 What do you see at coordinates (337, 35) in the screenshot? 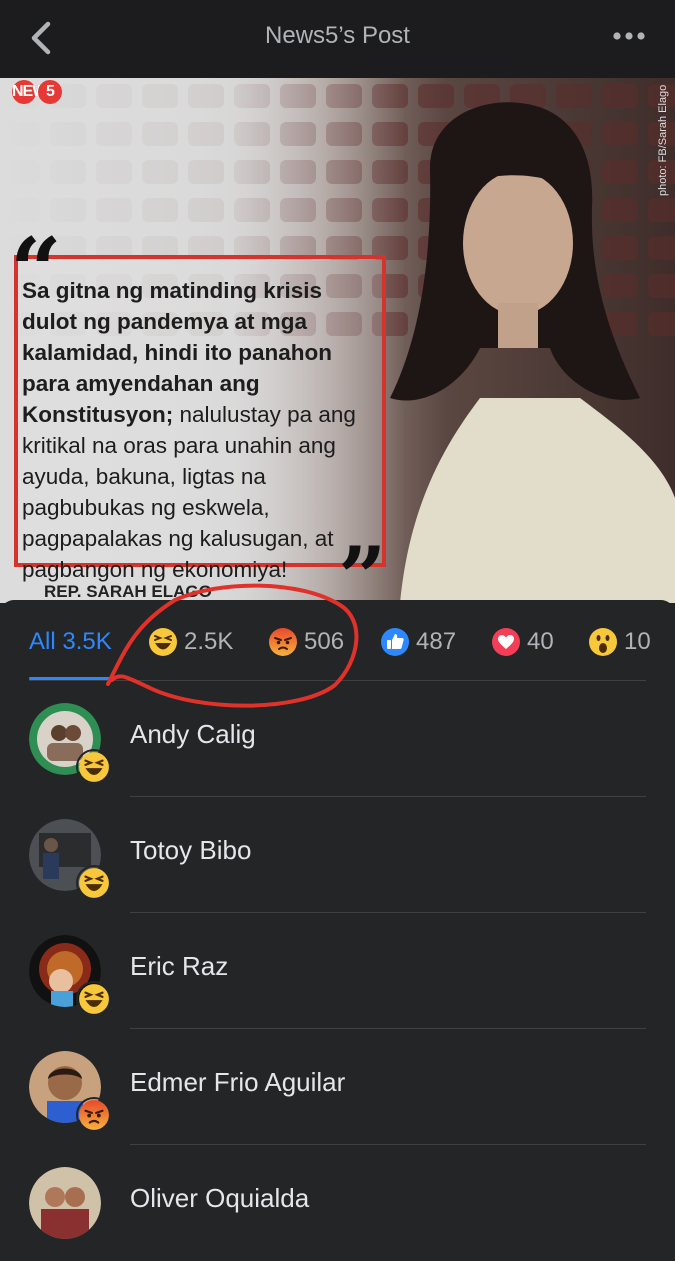
I see `page-title: News5’s Post` at bounding box center [337, 35].